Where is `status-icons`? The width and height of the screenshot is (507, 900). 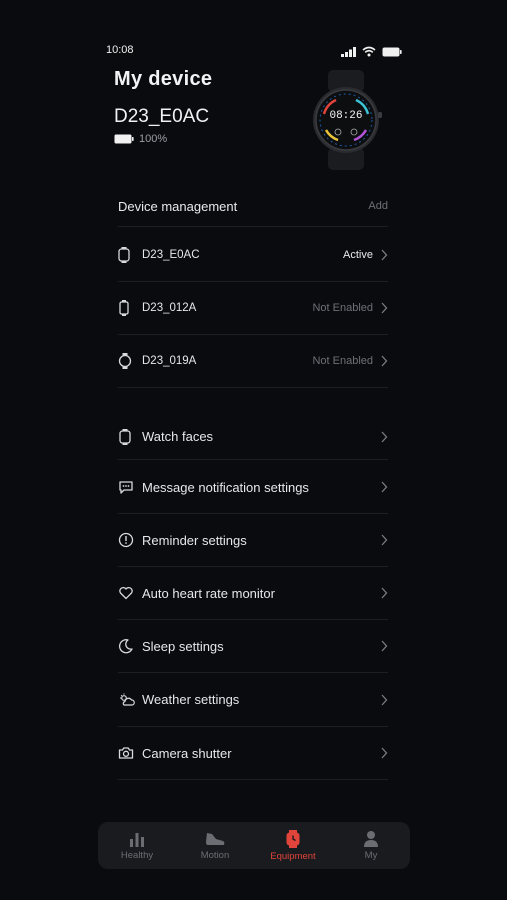 status-icons is located at coordinates (371, 51).